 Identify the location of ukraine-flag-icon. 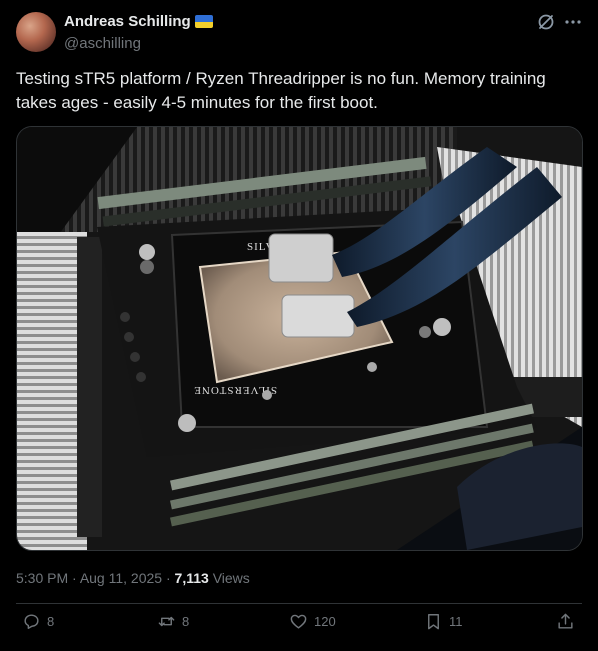
(203, 21).